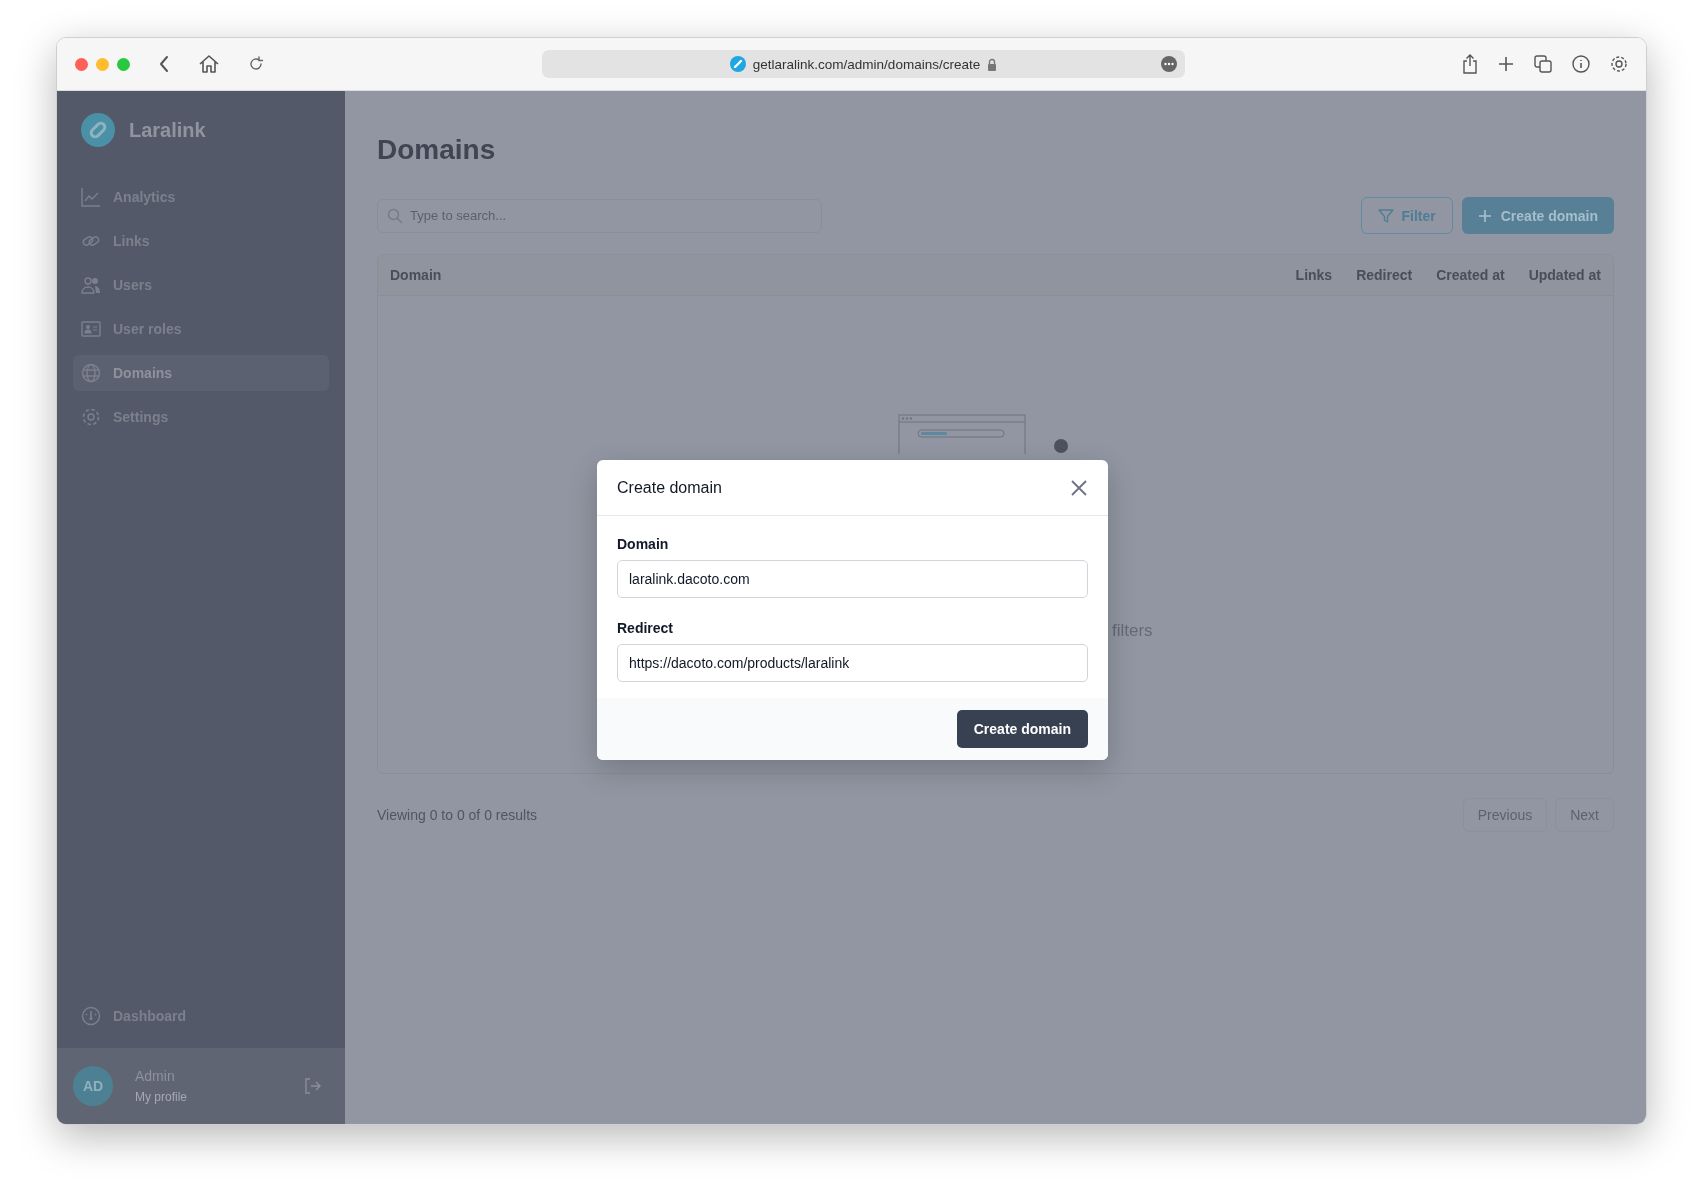  Describe the element at coordinates (219, 1097) in the screenshot. I see `profile-link: My profile` at that location.